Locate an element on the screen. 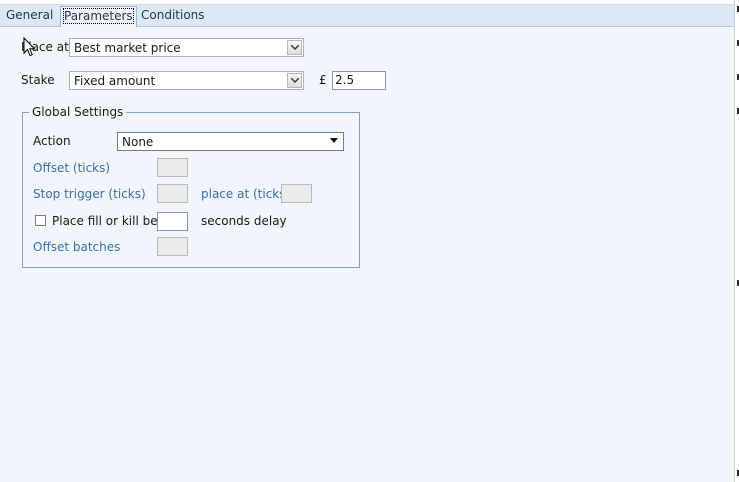 This screenshot has height=482, width=739. global-settings-title: Global Settings is located at coordinates (78, 112).